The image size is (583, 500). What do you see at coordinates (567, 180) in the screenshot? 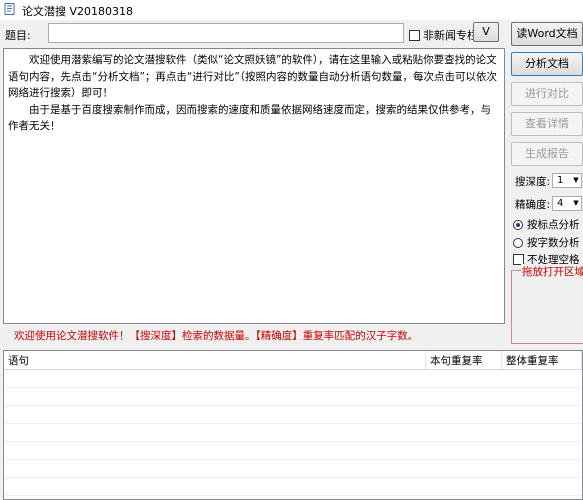
I see `depth-select: 1 ▼` at bounding box center [567, 180].